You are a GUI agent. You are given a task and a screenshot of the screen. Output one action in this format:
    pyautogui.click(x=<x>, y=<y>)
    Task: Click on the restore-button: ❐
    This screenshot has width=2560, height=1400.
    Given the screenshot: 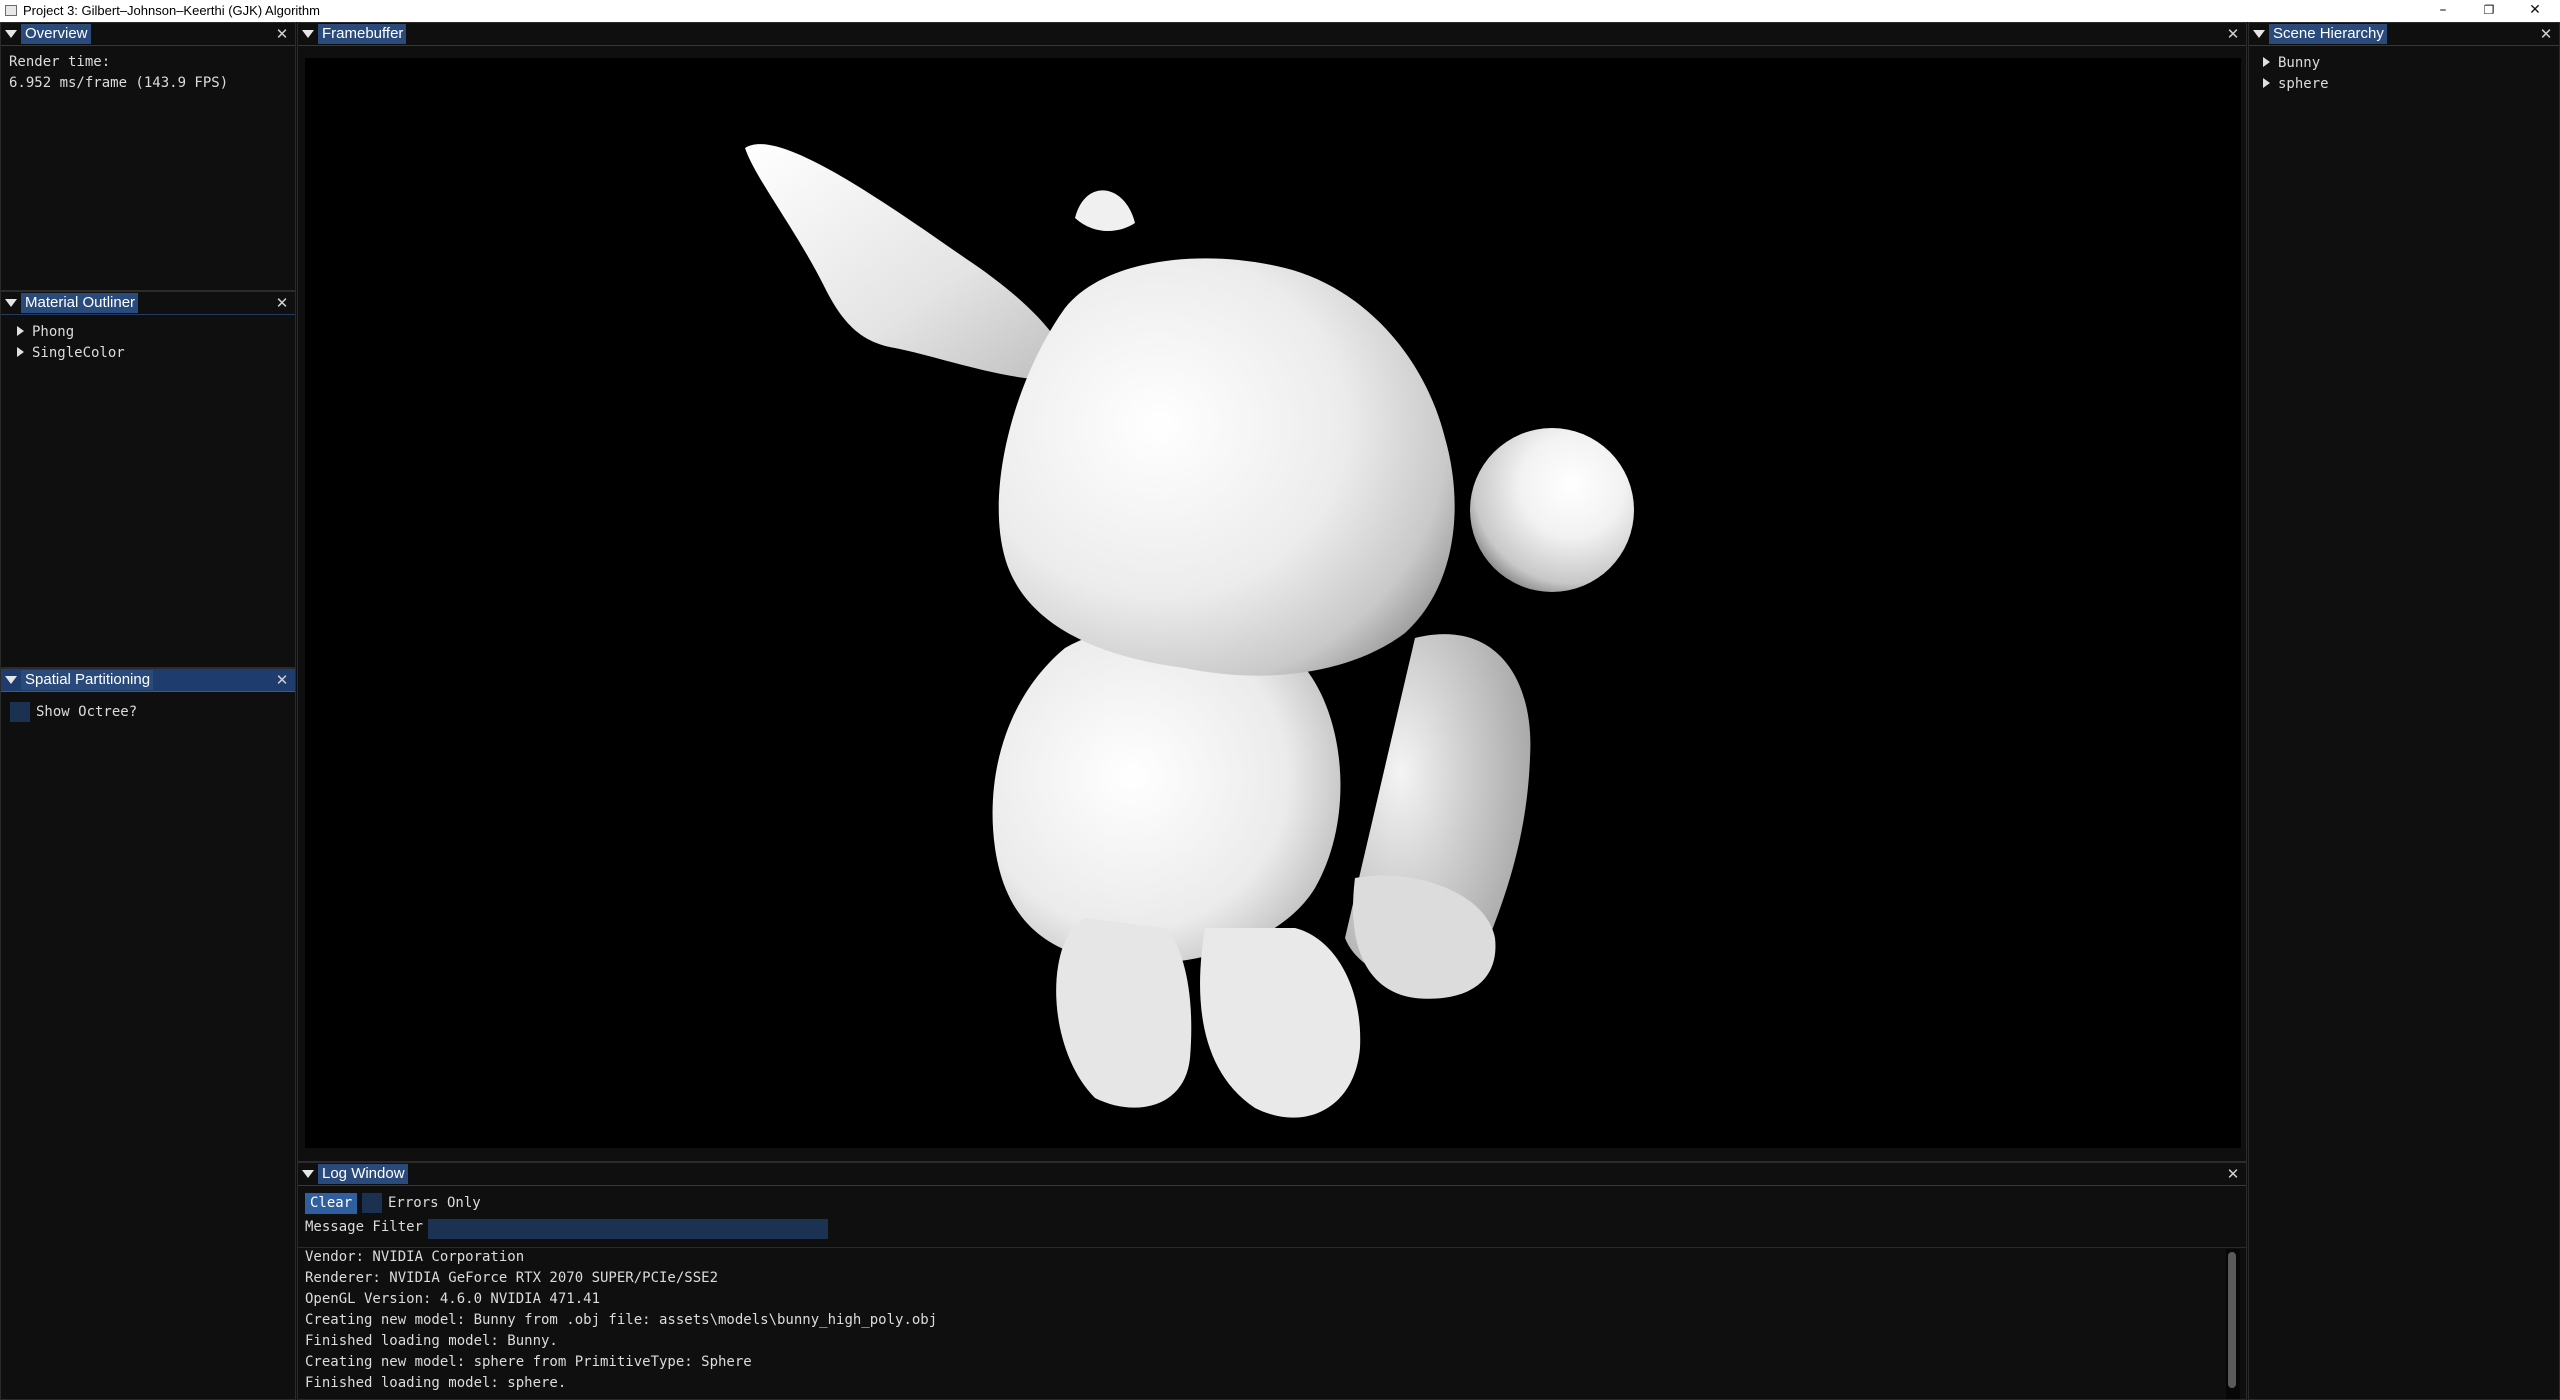 What is the action you would take?
    pyautogui.click(x=2489, y=11)
    